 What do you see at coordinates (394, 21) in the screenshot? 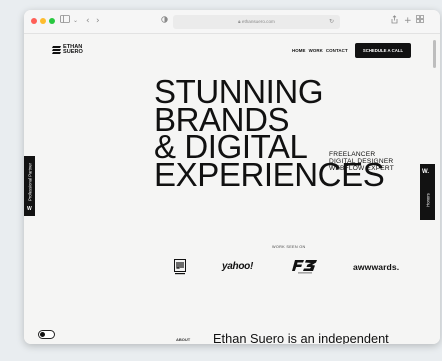
I see `share-icon` at bounding box center [394, 21].